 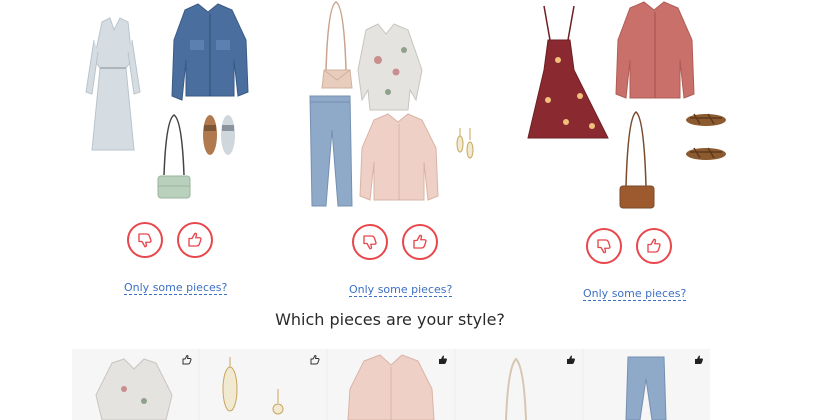 I want to click on piece-card-light-wash-jeans, so click(x=647, y=384).